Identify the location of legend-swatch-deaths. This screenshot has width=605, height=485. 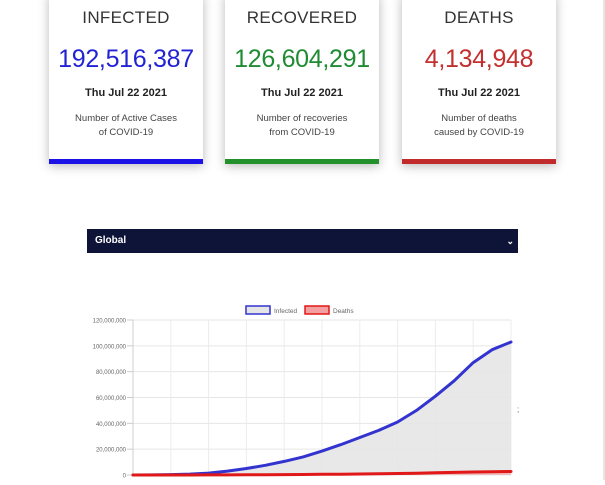
(317, 310).